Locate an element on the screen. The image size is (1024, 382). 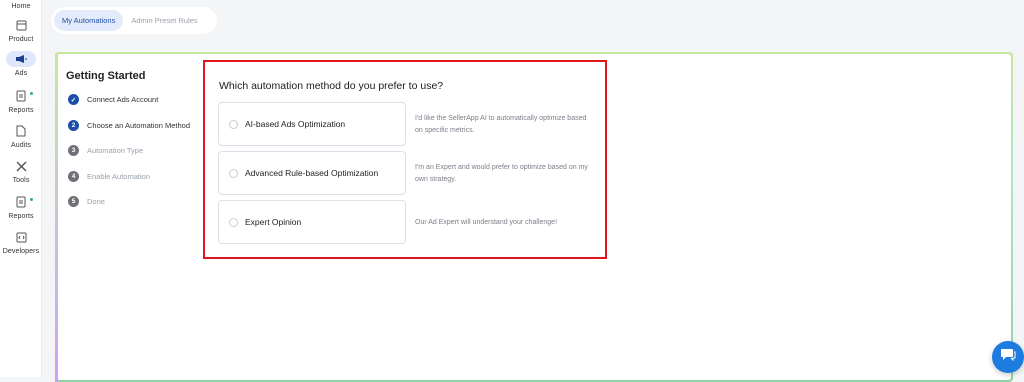
step-1: ✓ Connect Ads Account is located at coordinates (113, 99).